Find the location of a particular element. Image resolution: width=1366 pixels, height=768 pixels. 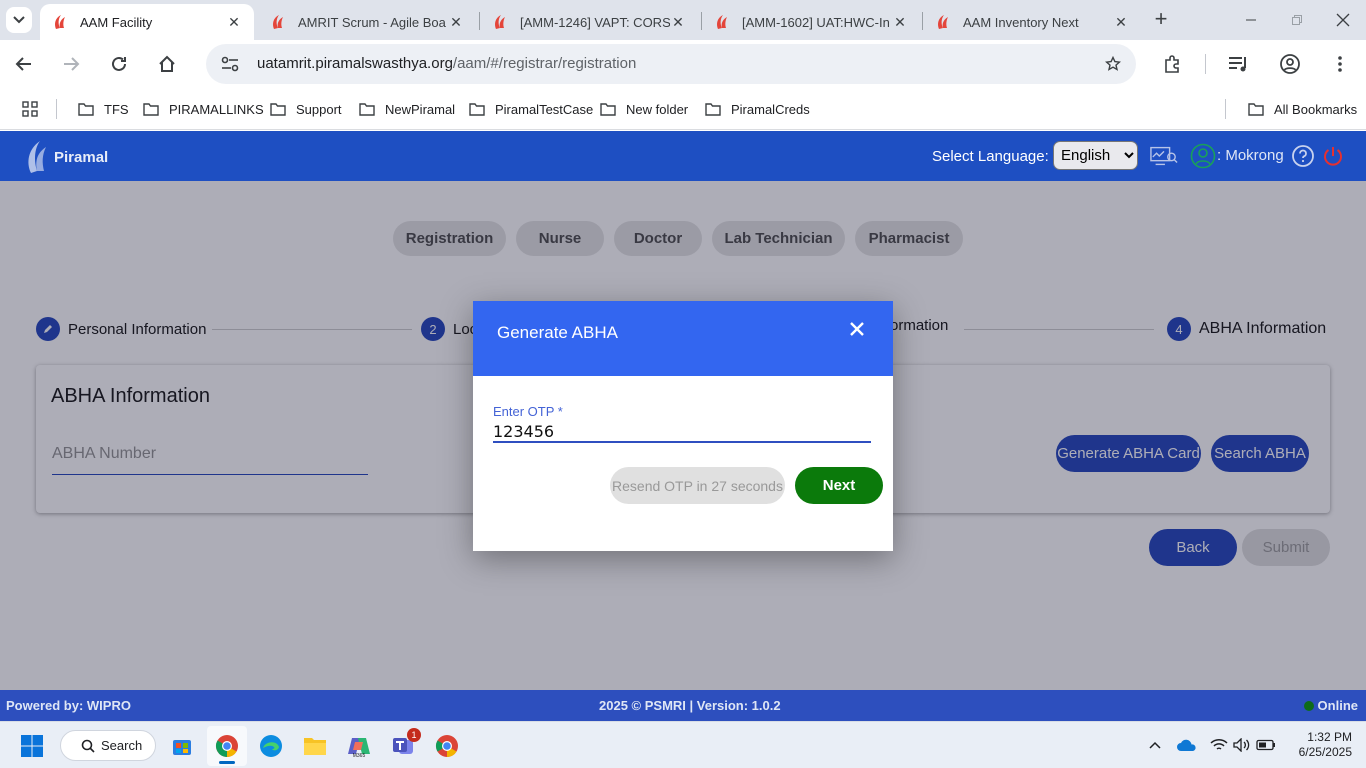

browser-tab-amrit-scrum: AMRIT Scrum - Agile Boa ✕ is located at coordinates (367, 22).